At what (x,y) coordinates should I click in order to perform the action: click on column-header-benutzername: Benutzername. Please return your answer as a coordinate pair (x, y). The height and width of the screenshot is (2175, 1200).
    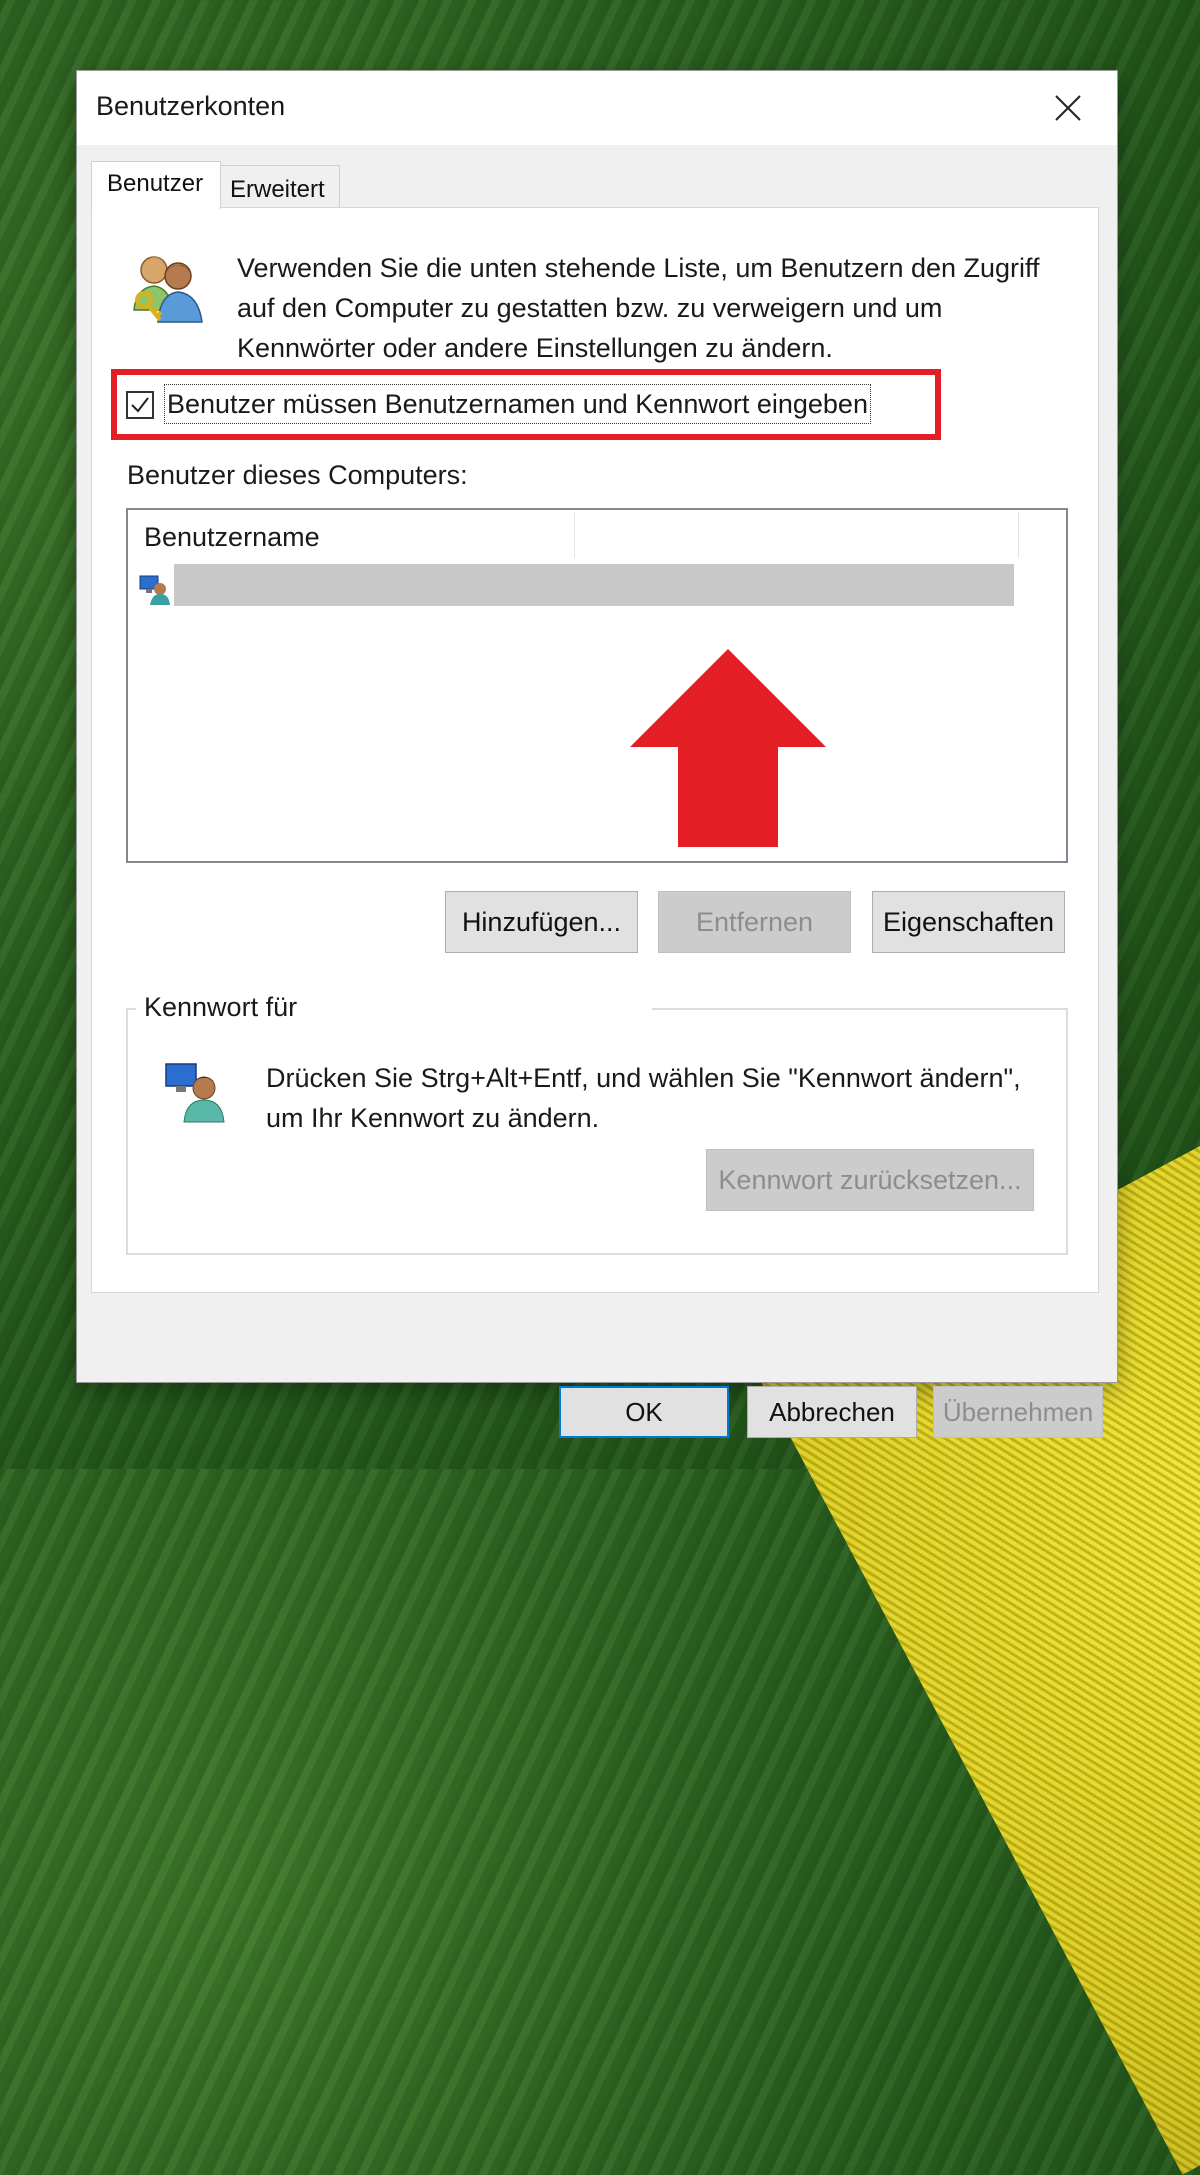
    Looking at the image, I should click on (232, 537).